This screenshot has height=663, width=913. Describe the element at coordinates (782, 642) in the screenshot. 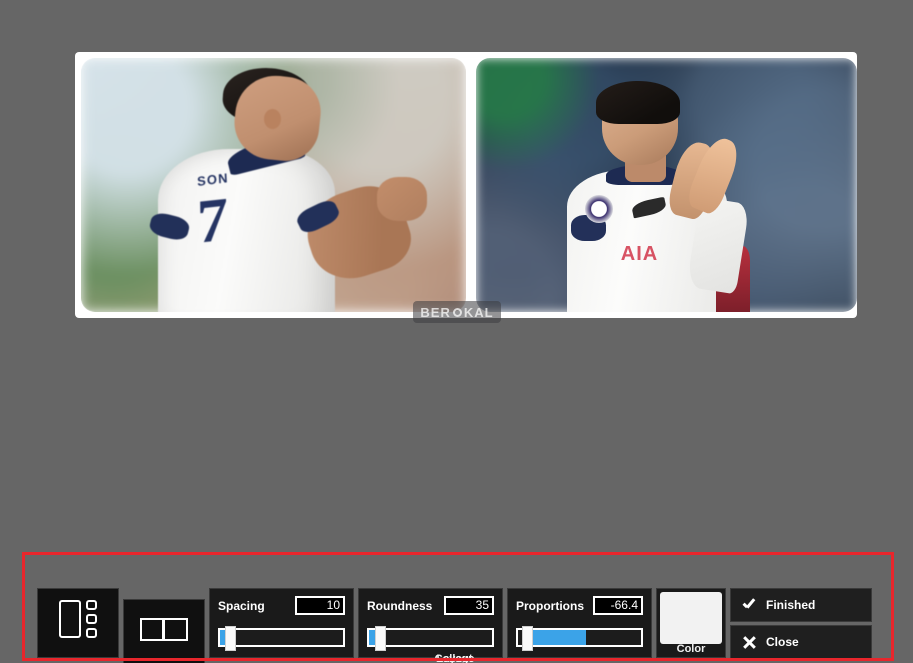

I see `close-button-label: Close` at that location.